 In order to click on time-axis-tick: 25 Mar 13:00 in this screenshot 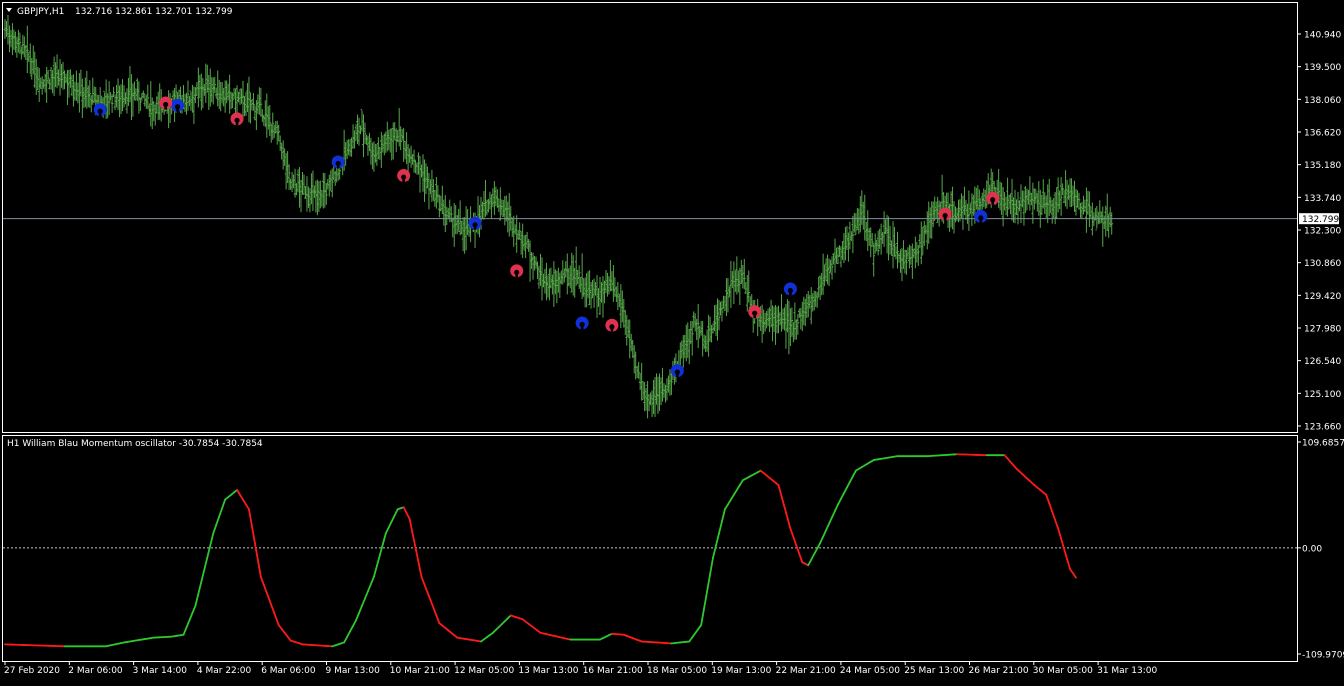, I will do `click(934, 668)`.